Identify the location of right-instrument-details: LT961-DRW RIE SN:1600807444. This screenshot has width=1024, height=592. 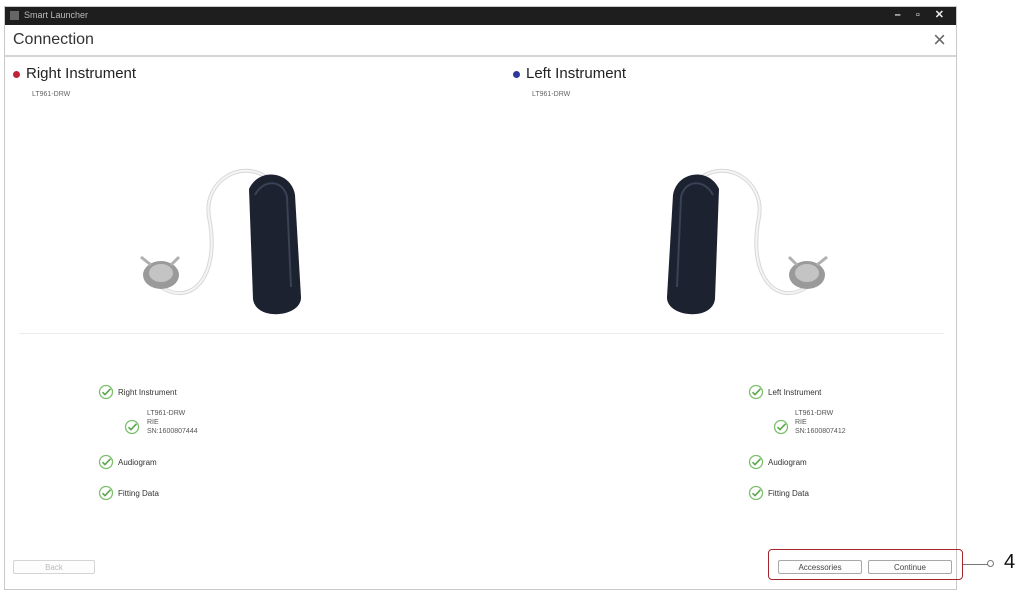
(172, 422).